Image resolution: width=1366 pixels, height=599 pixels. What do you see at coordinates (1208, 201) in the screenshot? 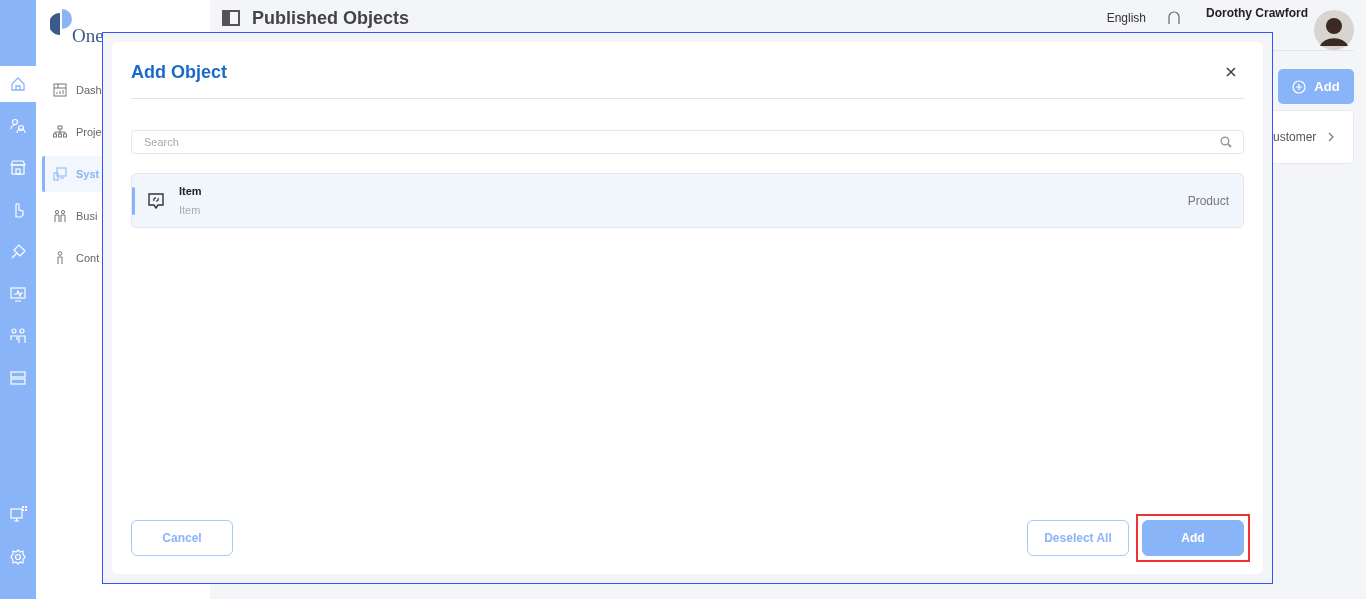
I see `item-type: Product` at bounding box center [1208, 201].